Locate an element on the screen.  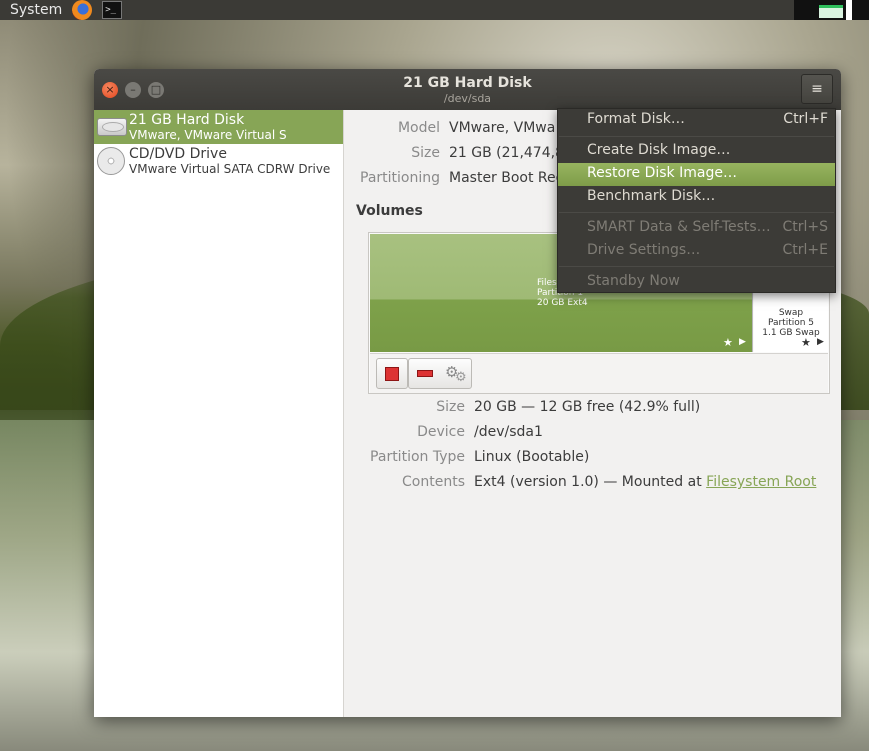
partition-type-row: Partition Type Linux (Bootable) is located at coordinates (593, 459).